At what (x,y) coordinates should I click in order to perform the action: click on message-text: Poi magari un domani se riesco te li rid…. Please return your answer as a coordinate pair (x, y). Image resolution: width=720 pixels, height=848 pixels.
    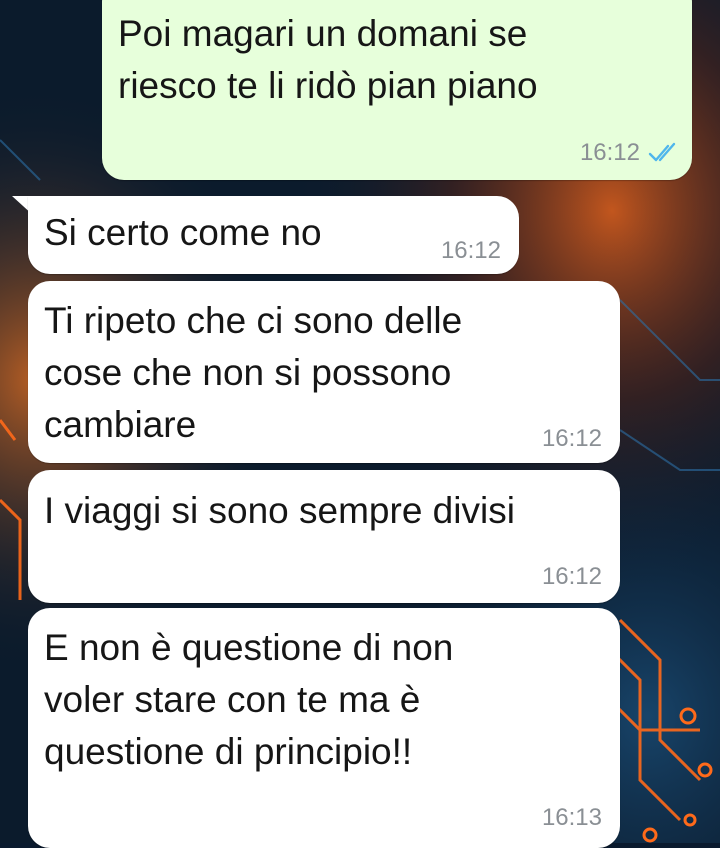
    Looking at the image, I should click on (328, 59).